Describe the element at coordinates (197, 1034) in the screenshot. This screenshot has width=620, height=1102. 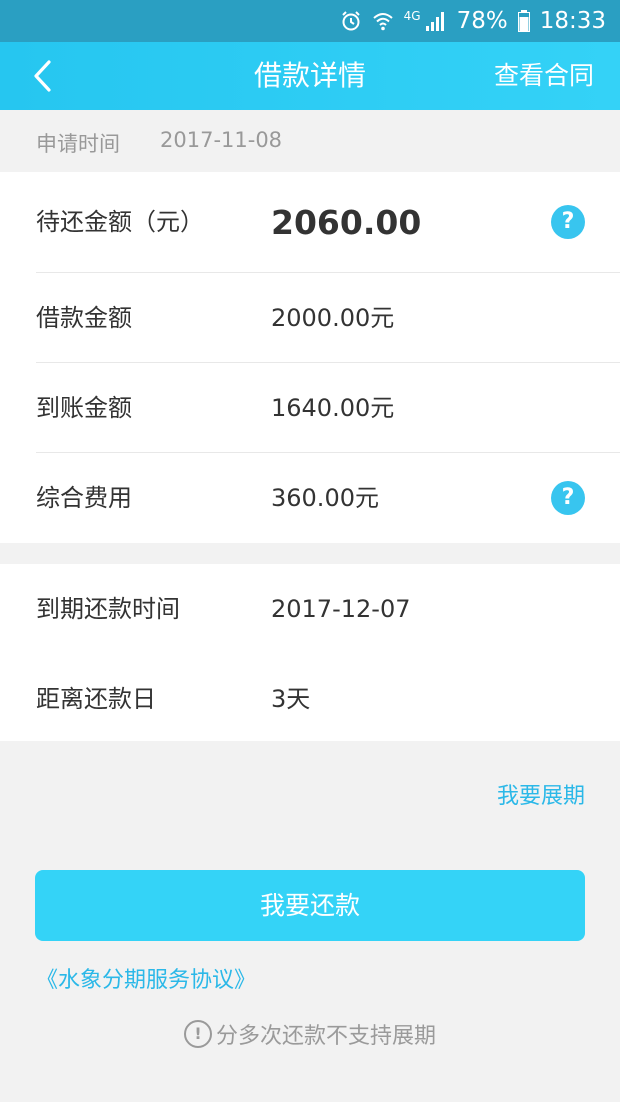
I see `info-icon: !` at that location.